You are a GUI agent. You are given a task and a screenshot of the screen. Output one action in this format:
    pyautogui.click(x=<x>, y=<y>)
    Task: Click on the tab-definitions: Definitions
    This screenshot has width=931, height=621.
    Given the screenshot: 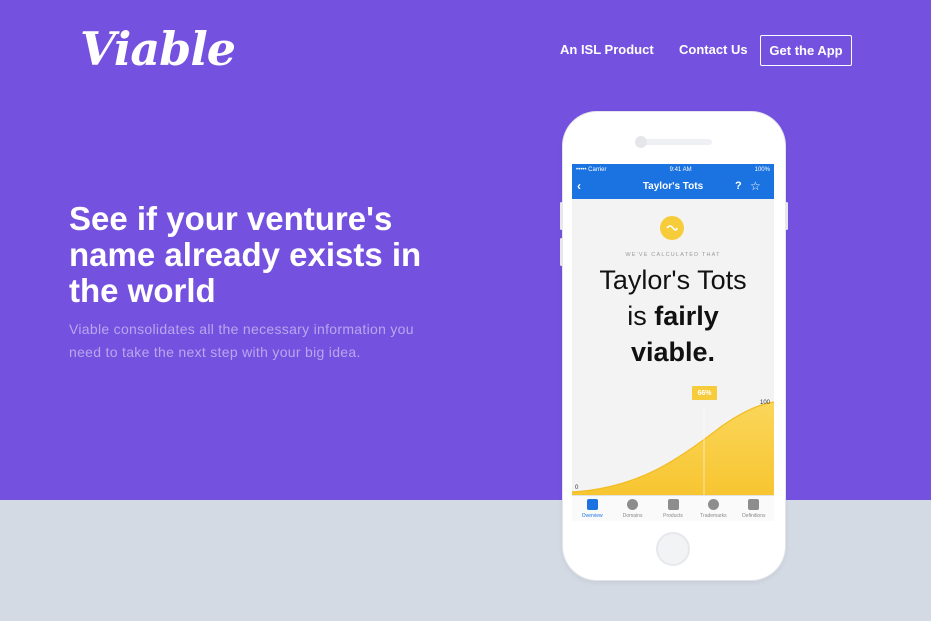 What is the action you would take?
    pyautogui.click(x=754, y=508)
    